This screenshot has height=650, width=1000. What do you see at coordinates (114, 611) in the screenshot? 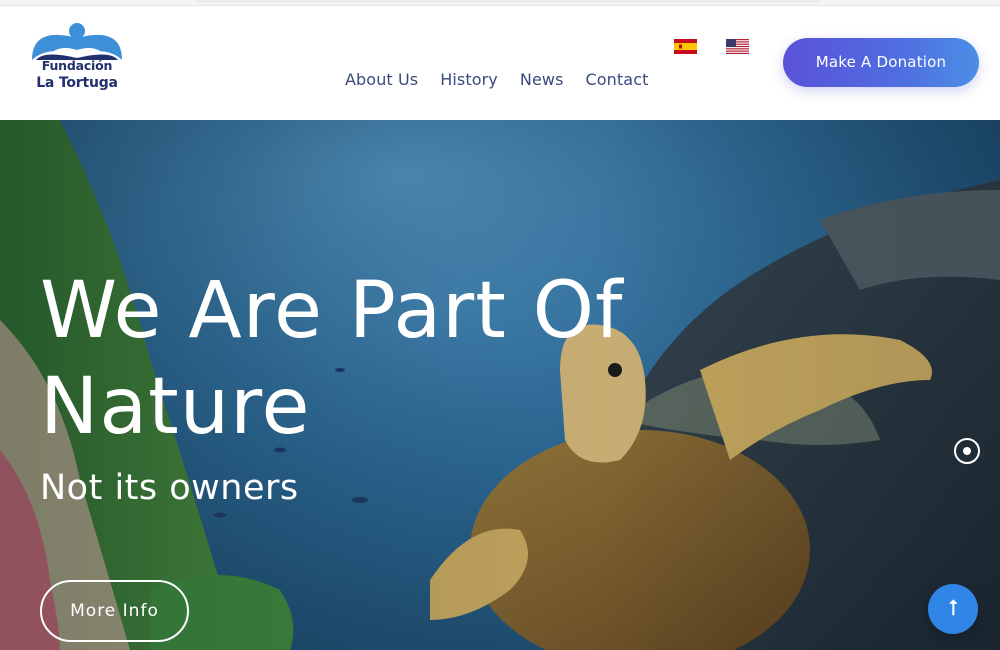
I see `more-info-button: More Info` at bounding box center [114, 611].